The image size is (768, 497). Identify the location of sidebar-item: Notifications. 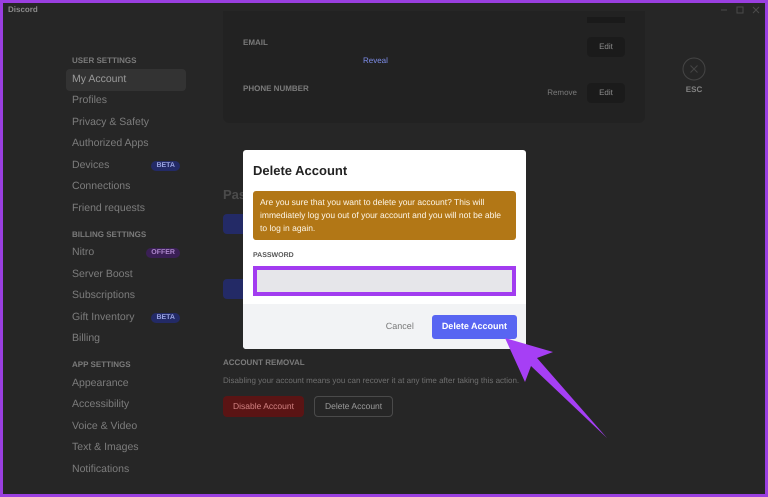
(126, 469).